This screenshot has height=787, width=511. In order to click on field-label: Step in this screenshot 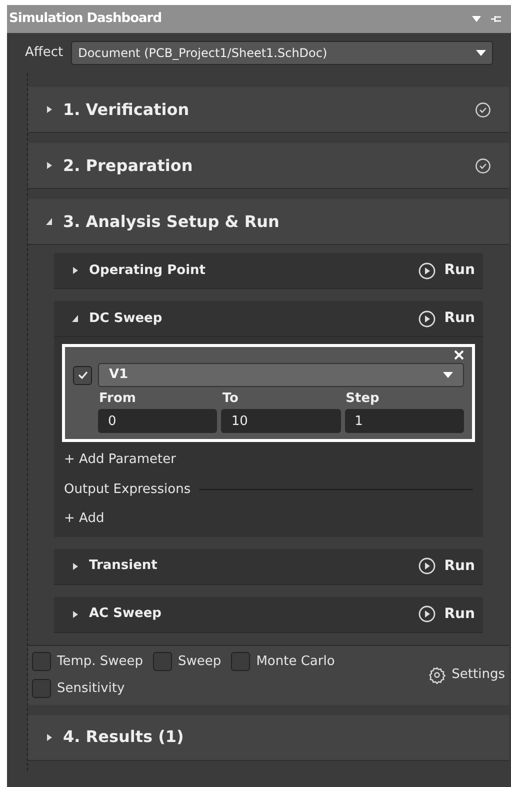, I will do `click(362, 399)`.